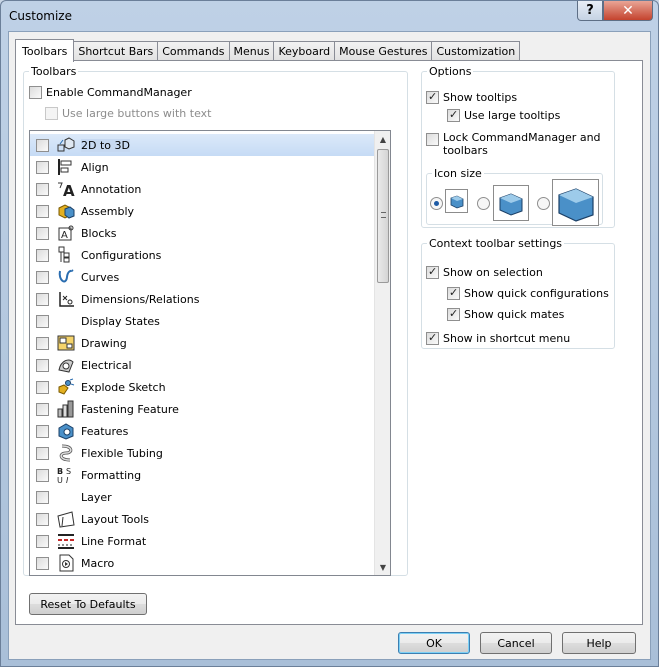 This screenshot has height=667, width=659. I want to click on icon-size-medium-radio, so click(483, 203).